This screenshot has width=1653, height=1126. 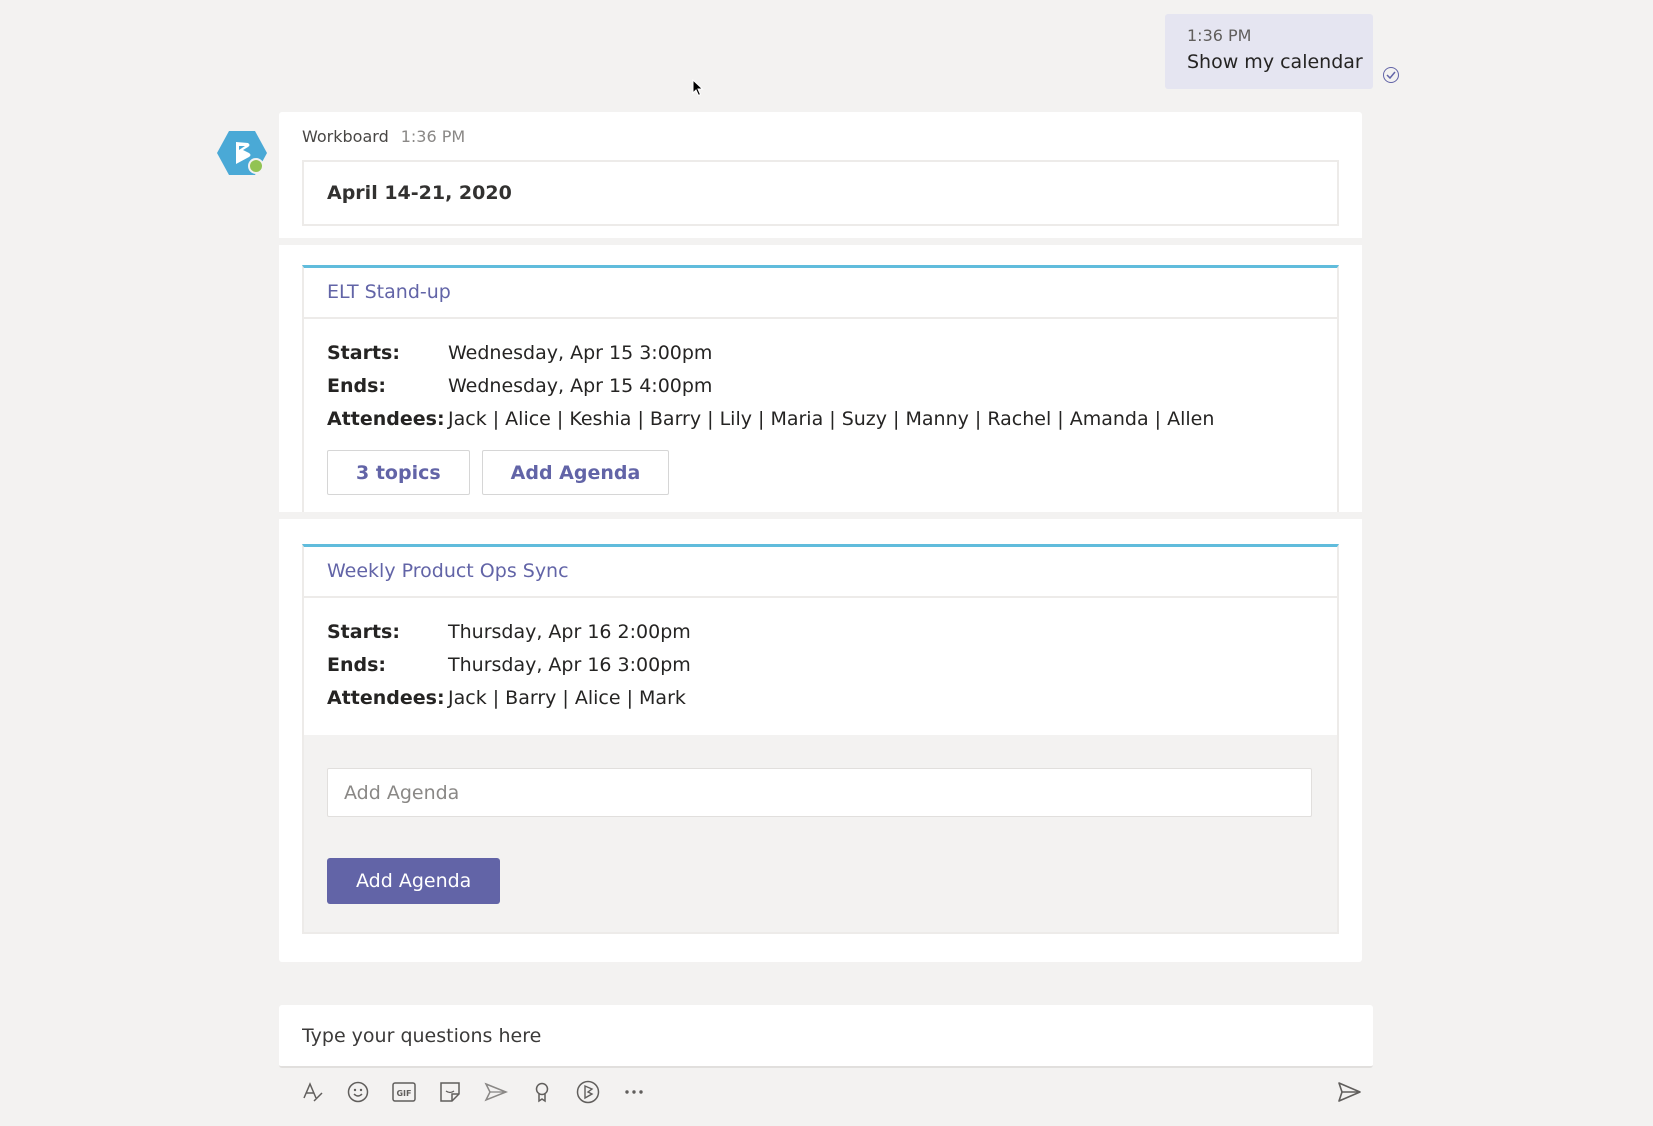 I want to click on meet-now-icon, so click(x=496, y=1092).